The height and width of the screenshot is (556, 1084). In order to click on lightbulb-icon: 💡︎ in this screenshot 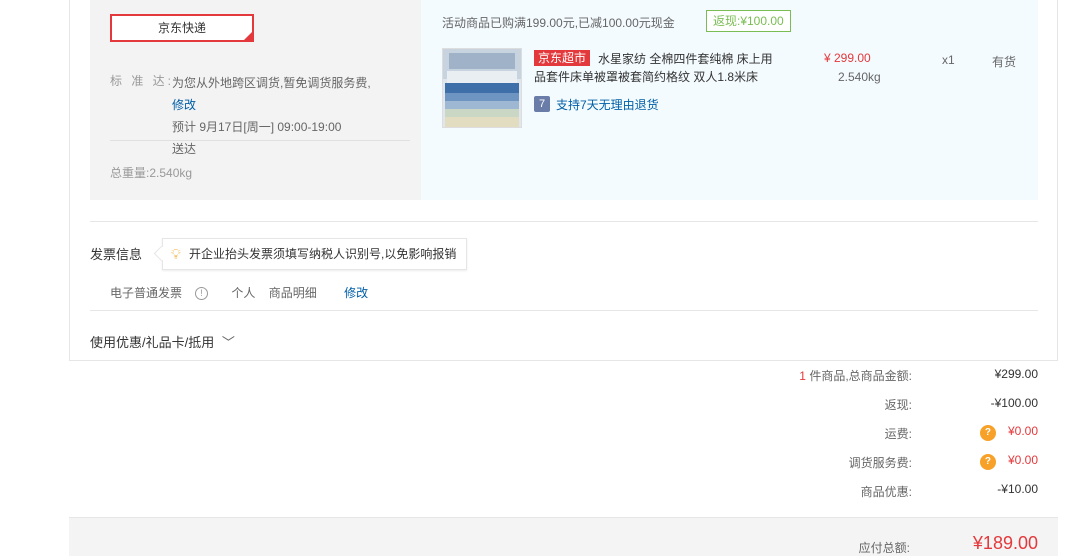, I will do `click(176, 254)`.